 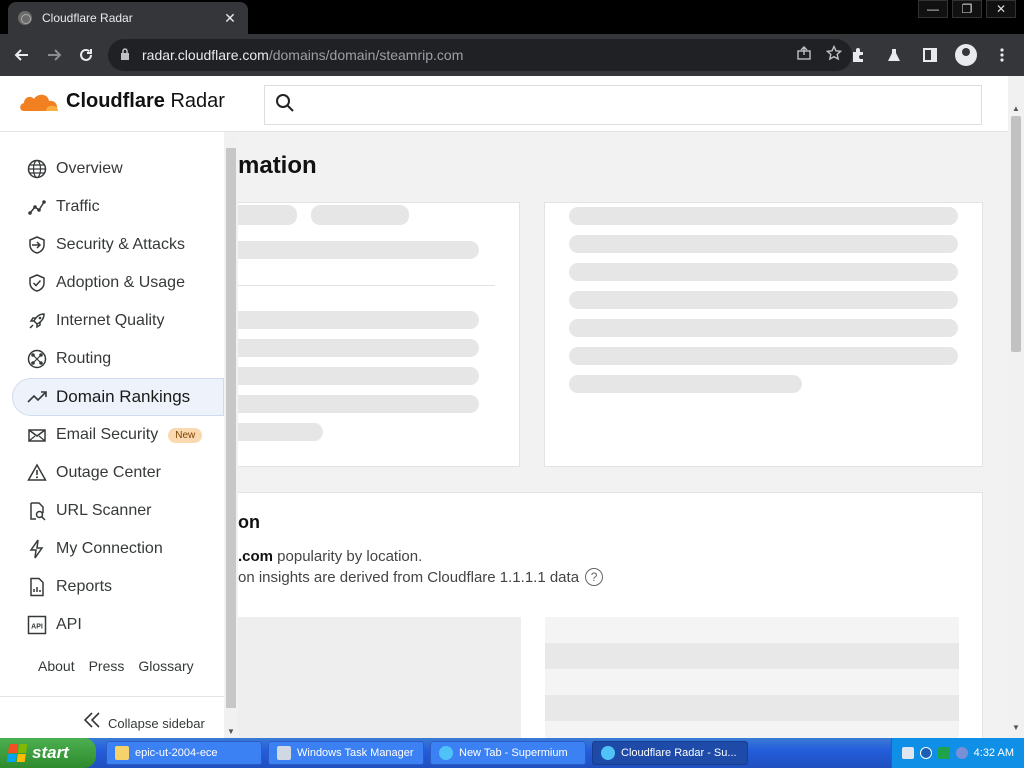 I want to click on shield-arrow-icon, so click(x=37, y=245).